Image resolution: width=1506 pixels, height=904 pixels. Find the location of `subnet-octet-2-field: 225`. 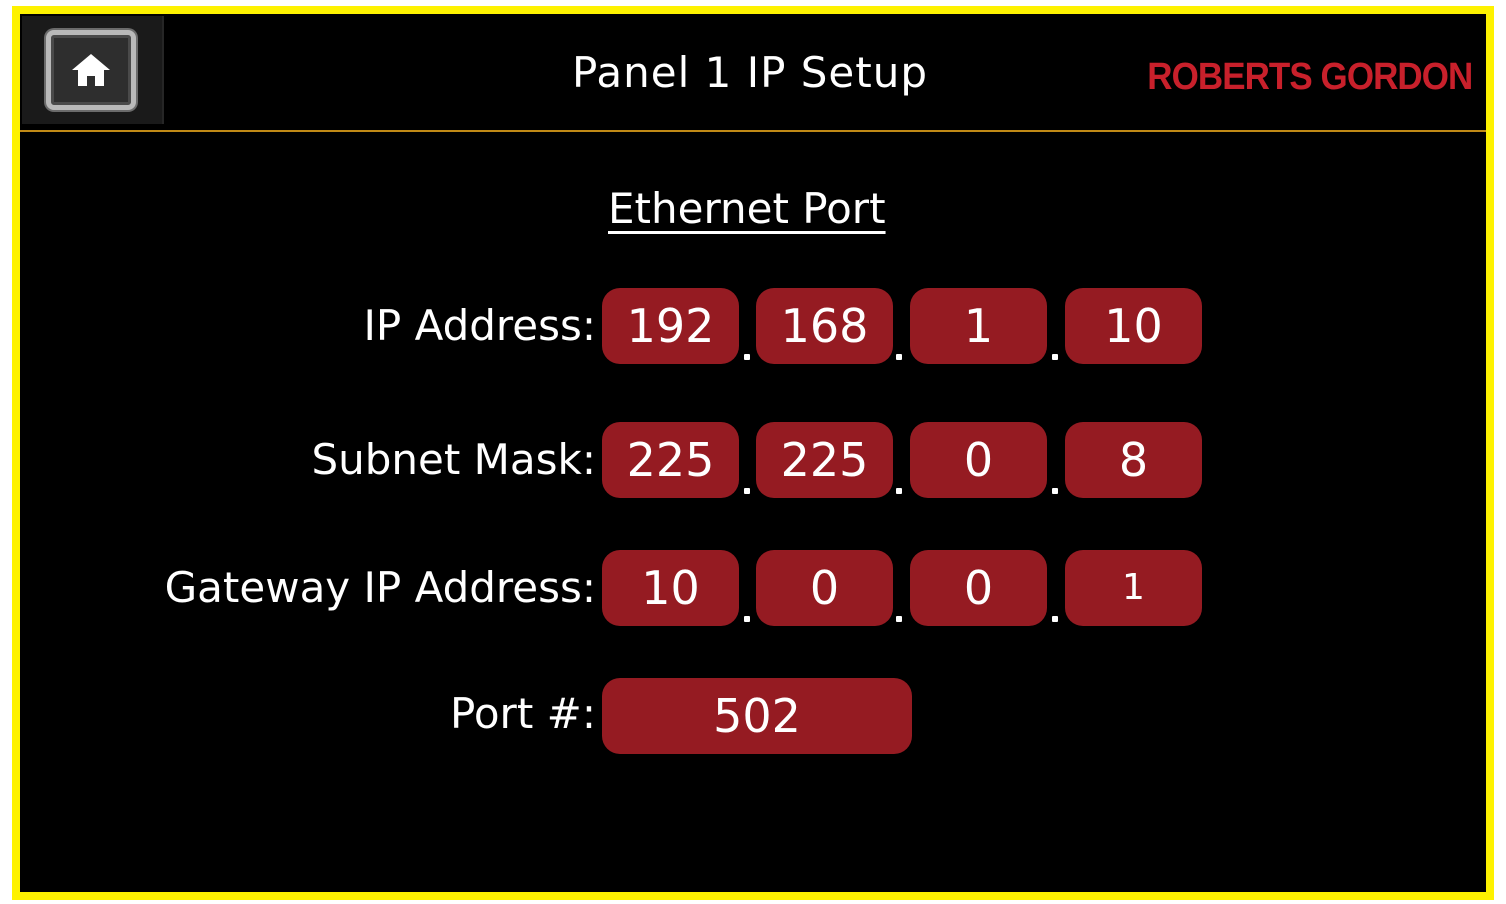

subnet-octet-2-field: 225 is located at coordinates (824, 460).